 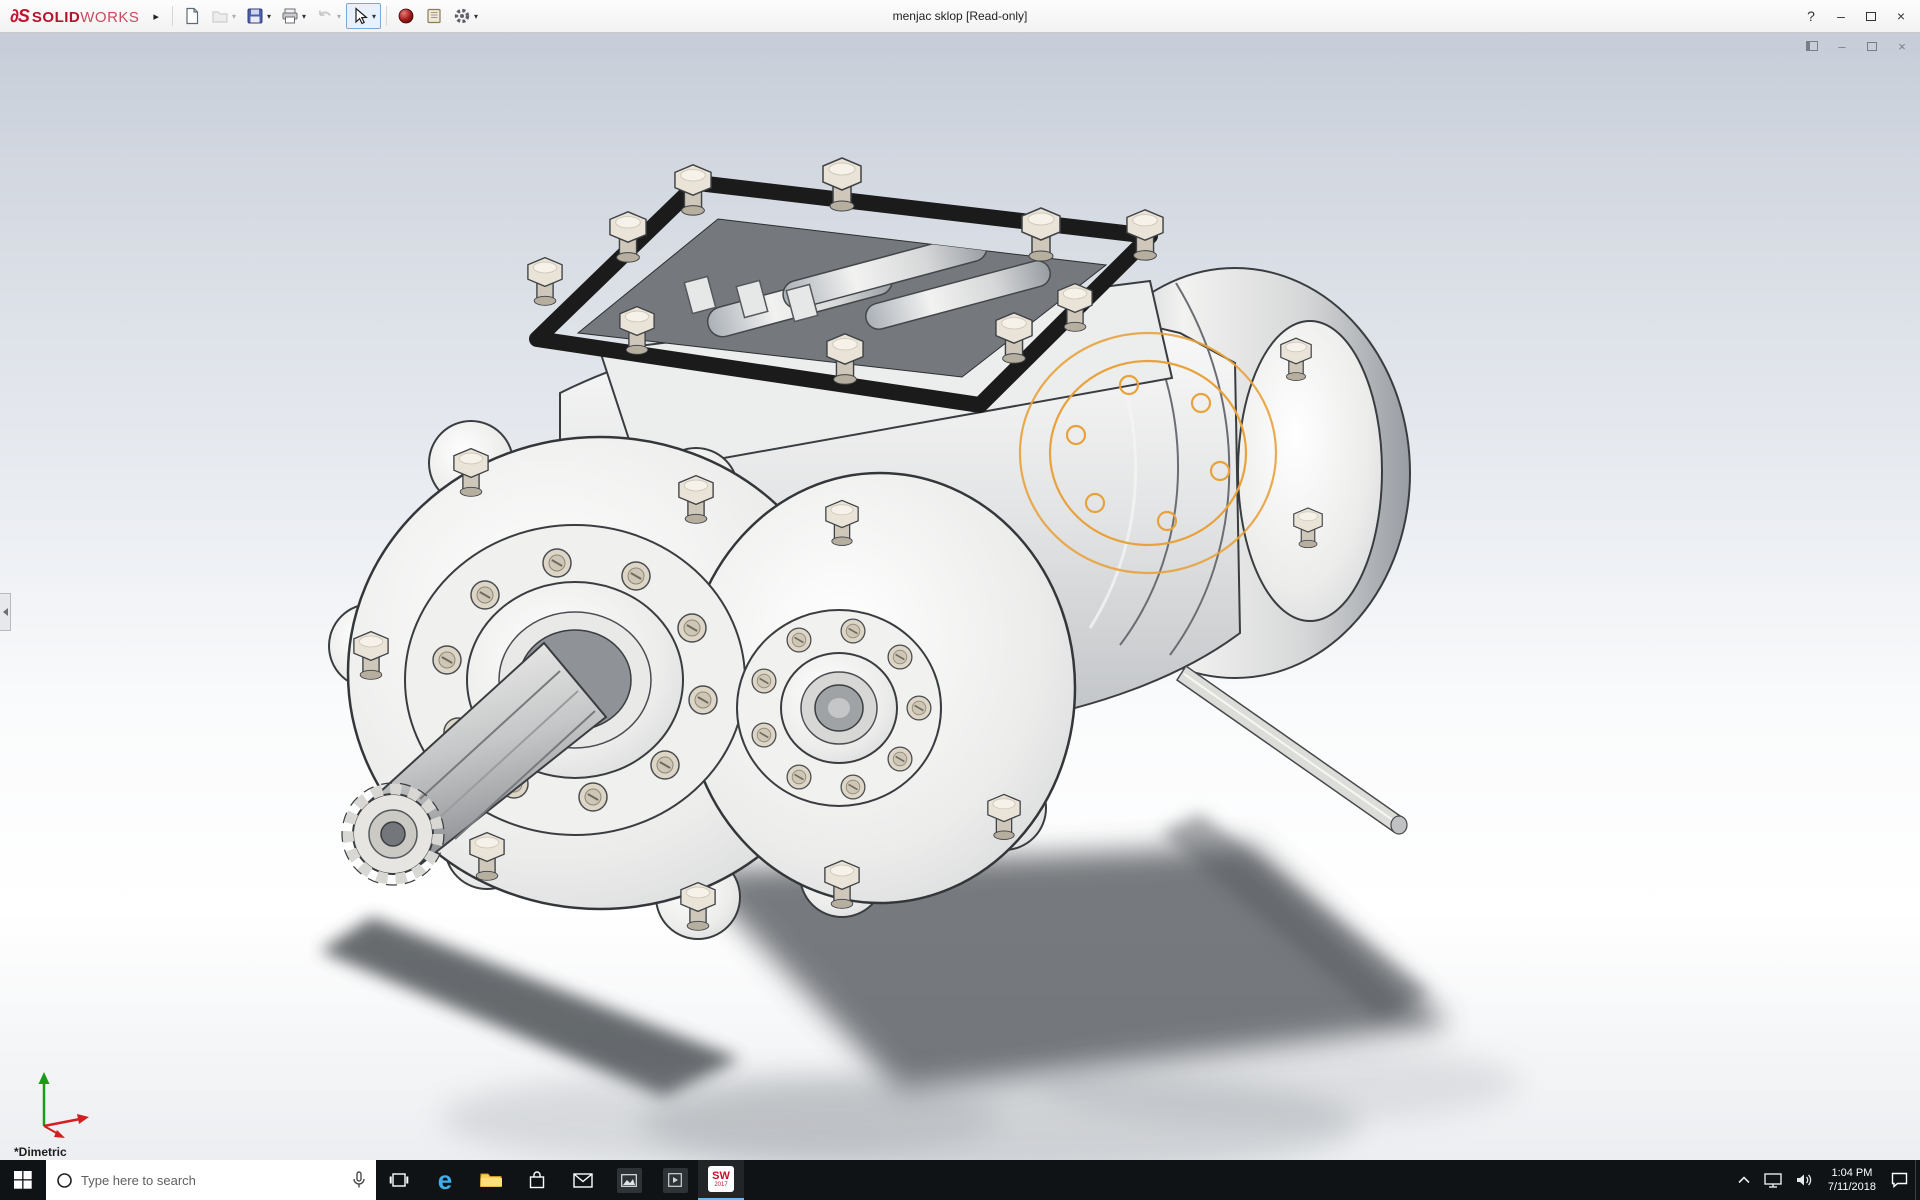 I want to click on action-center-icon, so click(x=1899, y=1180).